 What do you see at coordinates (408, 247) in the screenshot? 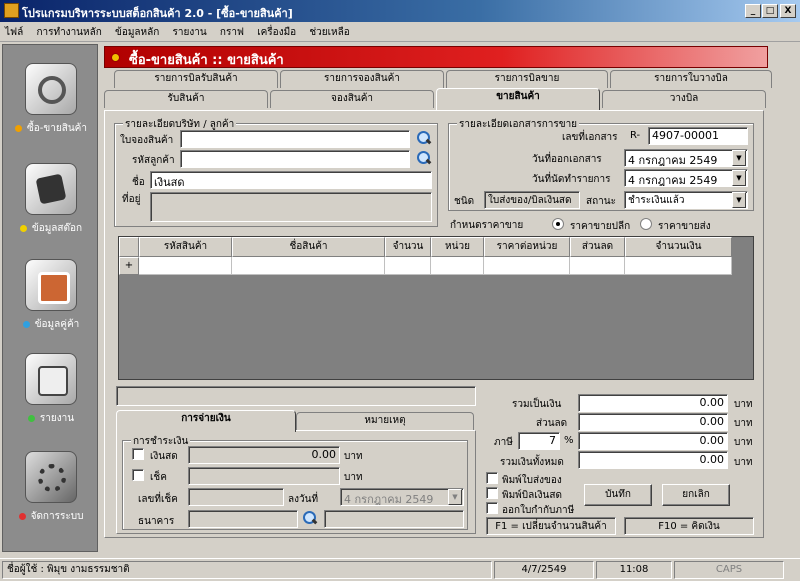
I see `col-quantity: จำนวน` at bounding box center [408, 247].